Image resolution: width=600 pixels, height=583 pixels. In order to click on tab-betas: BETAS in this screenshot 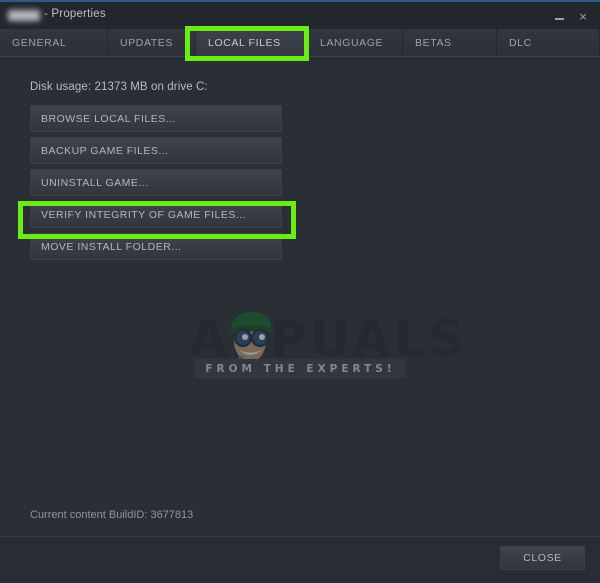, I will do `click(450, 42)`.